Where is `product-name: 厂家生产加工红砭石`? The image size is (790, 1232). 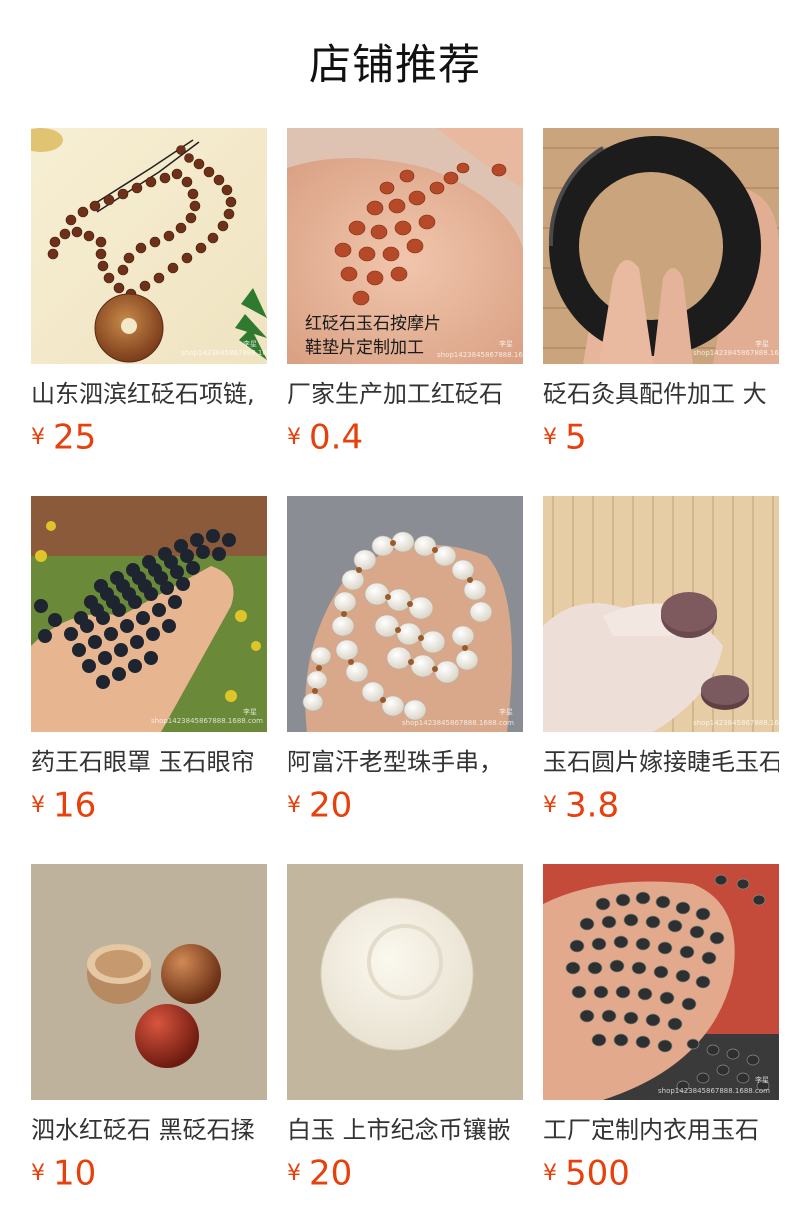 product-name: 厂家生产加工红砭石 is located at coordinates (405, 394).